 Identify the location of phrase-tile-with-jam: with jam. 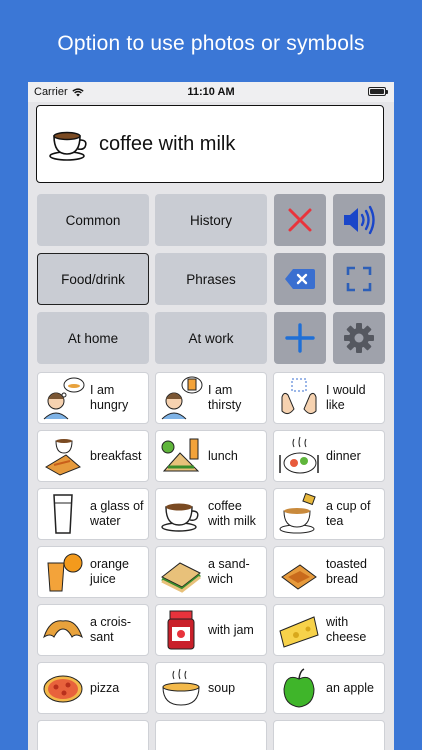
(211, 630).